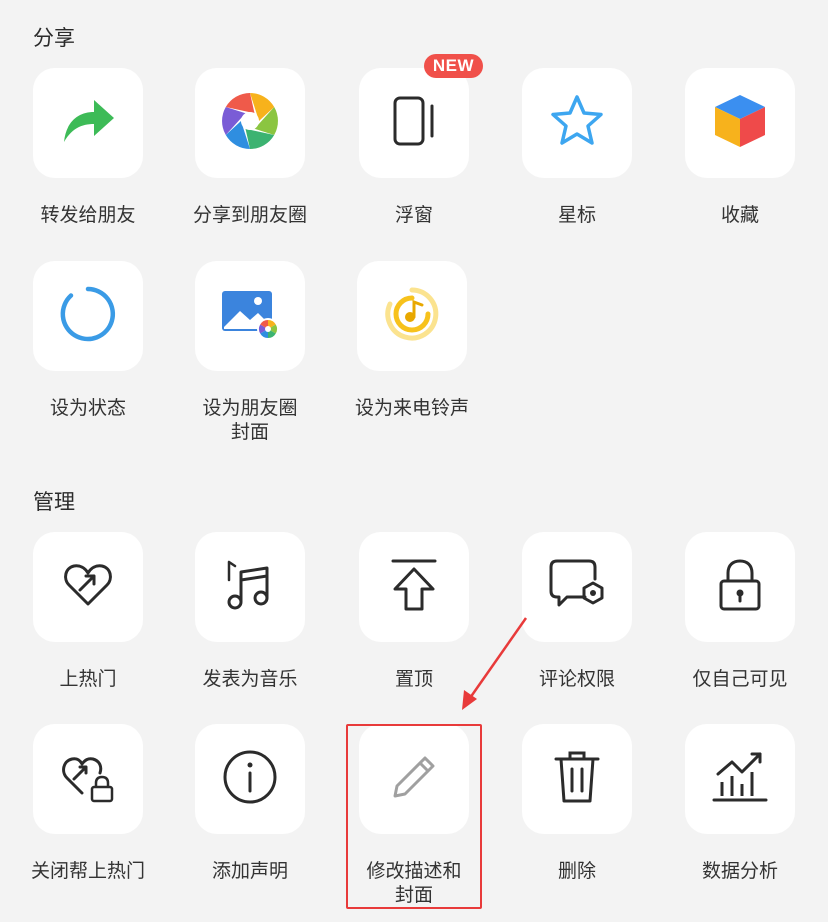  What do you see at coordinates (250, 679) in the screenshot?
I see `publish-as-music-label: 发表为音乐` at bounding box center [250, 679].